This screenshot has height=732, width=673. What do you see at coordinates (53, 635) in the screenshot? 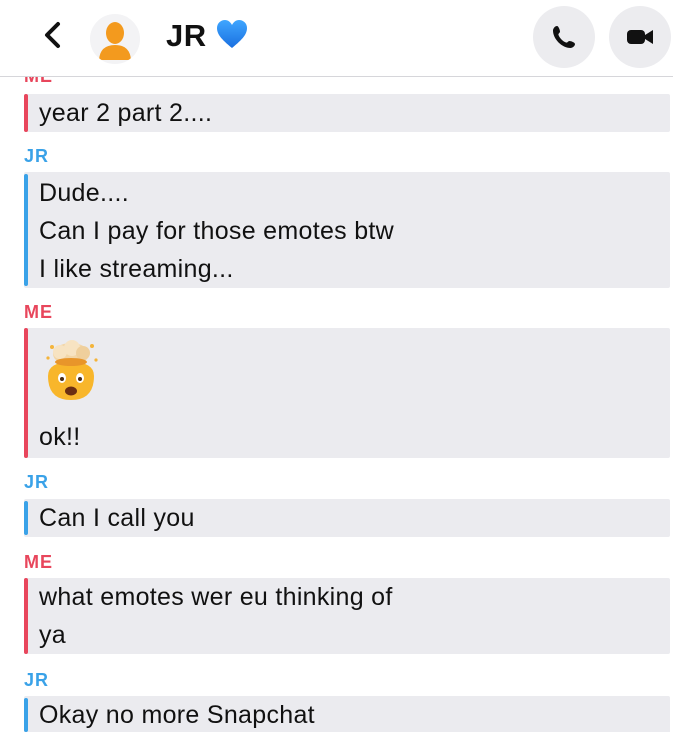
I see `message-text: ya` at bounding box center [53, 635].